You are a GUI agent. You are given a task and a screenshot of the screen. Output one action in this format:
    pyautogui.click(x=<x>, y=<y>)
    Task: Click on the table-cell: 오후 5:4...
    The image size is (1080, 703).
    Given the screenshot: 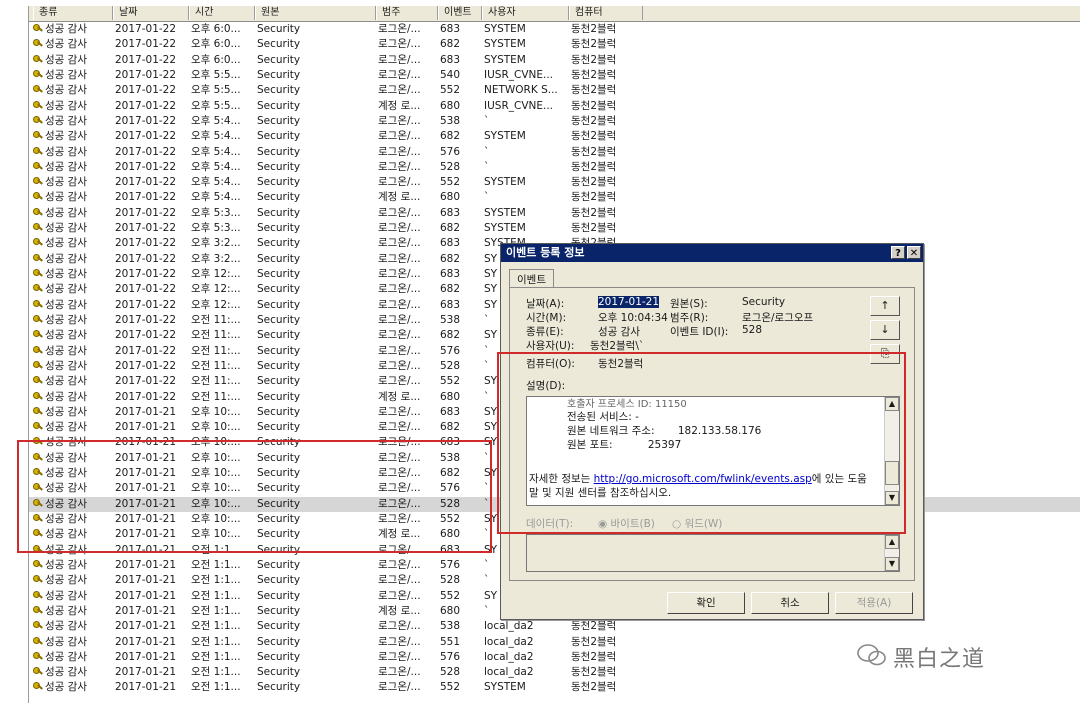 What is the action you would take?
    pyautogui.click(x=216, y=136)
    